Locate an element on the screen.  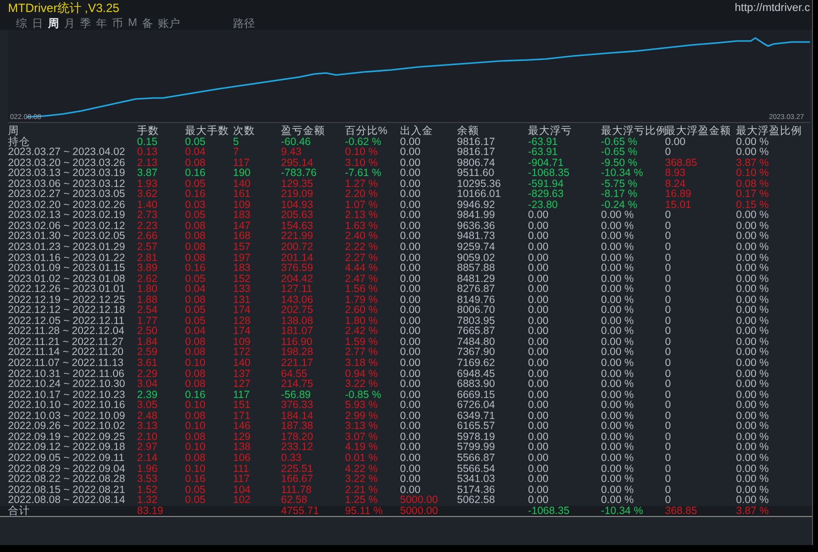
table-cell-text: 221.17 is located at coordinates (297, 363).